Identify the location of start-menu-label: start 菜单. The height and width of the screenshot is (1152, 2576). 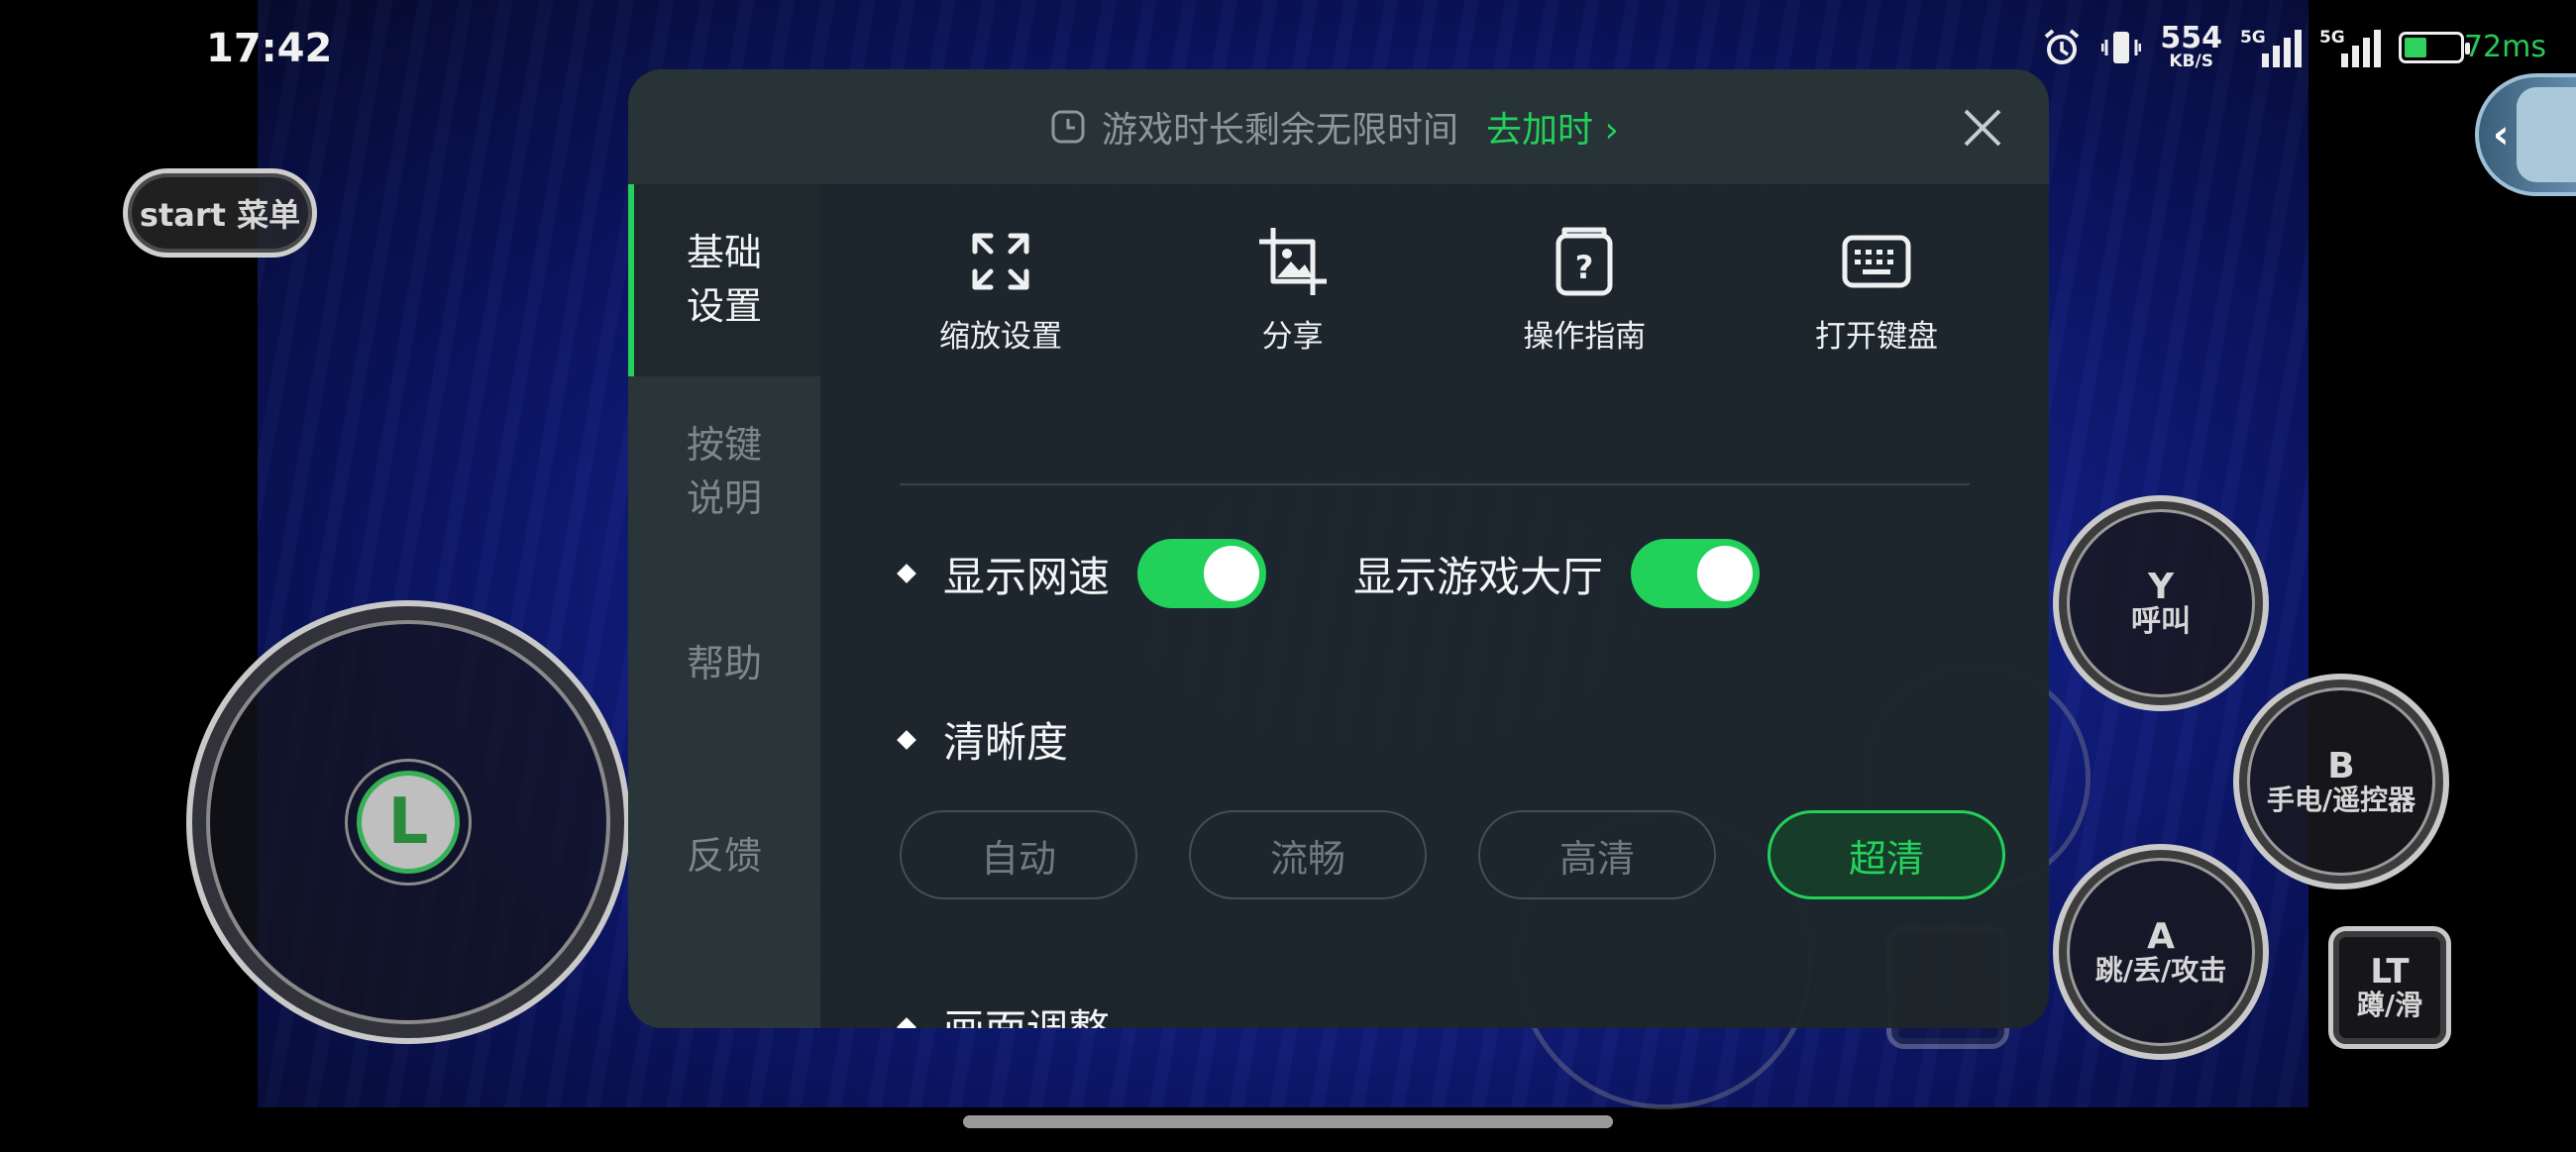
(220, 215).